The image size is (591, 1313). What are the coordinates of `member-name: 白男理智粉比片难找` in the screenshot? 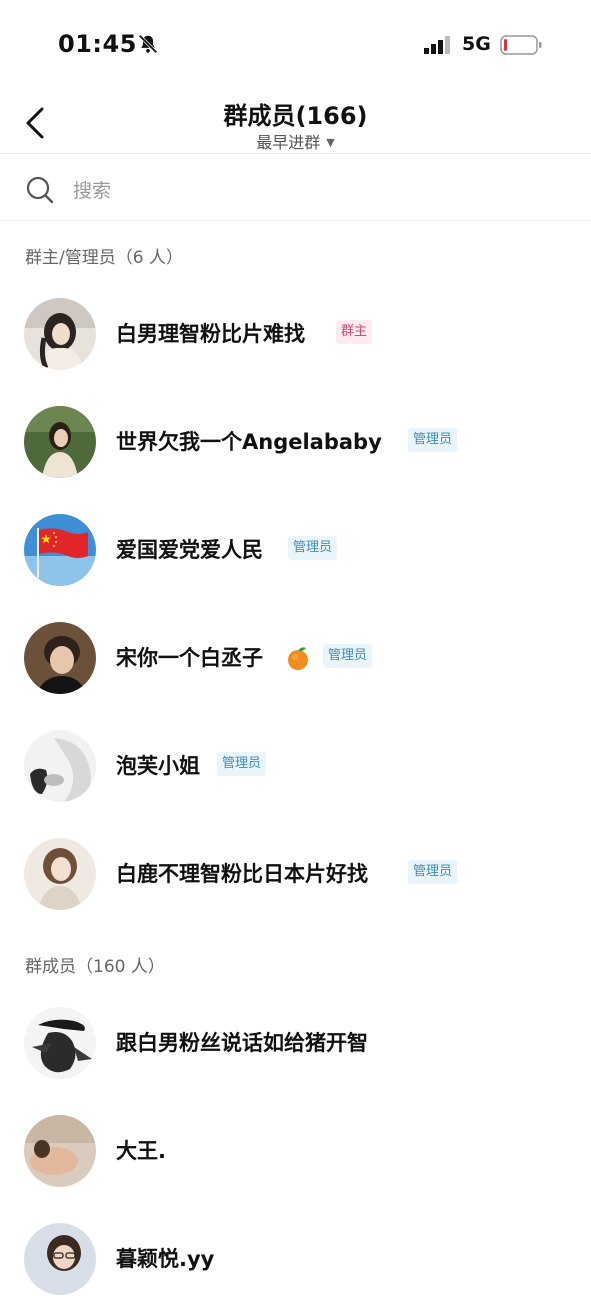 It's located at (210, 334).